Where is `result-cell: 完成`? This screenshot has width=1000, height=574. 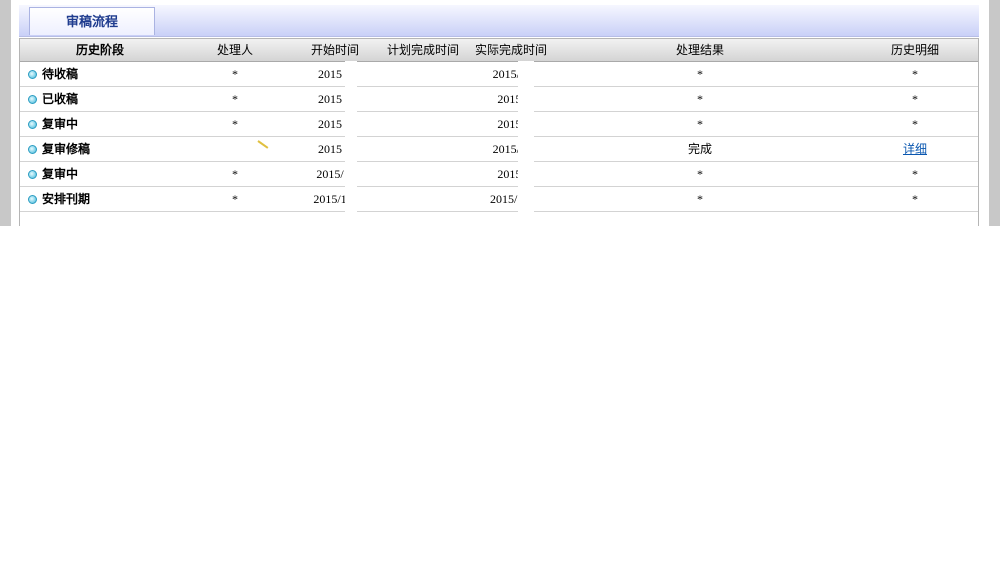
result-cell: 完成 is located at coordinates (699, 149).